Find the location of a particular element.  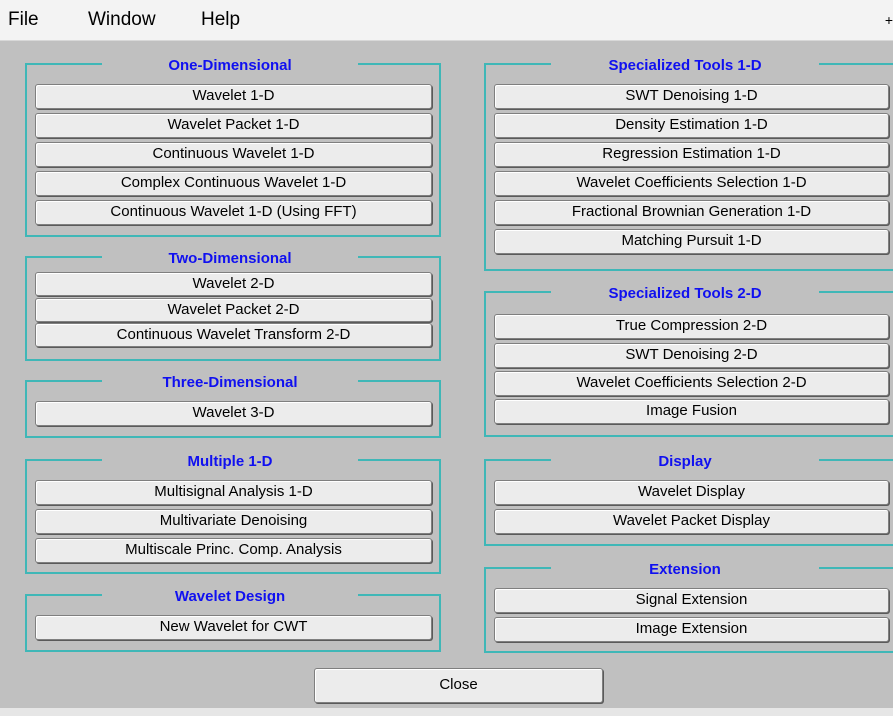

signal-extension-button: Signal Extension is located at coordinates (691, 600).